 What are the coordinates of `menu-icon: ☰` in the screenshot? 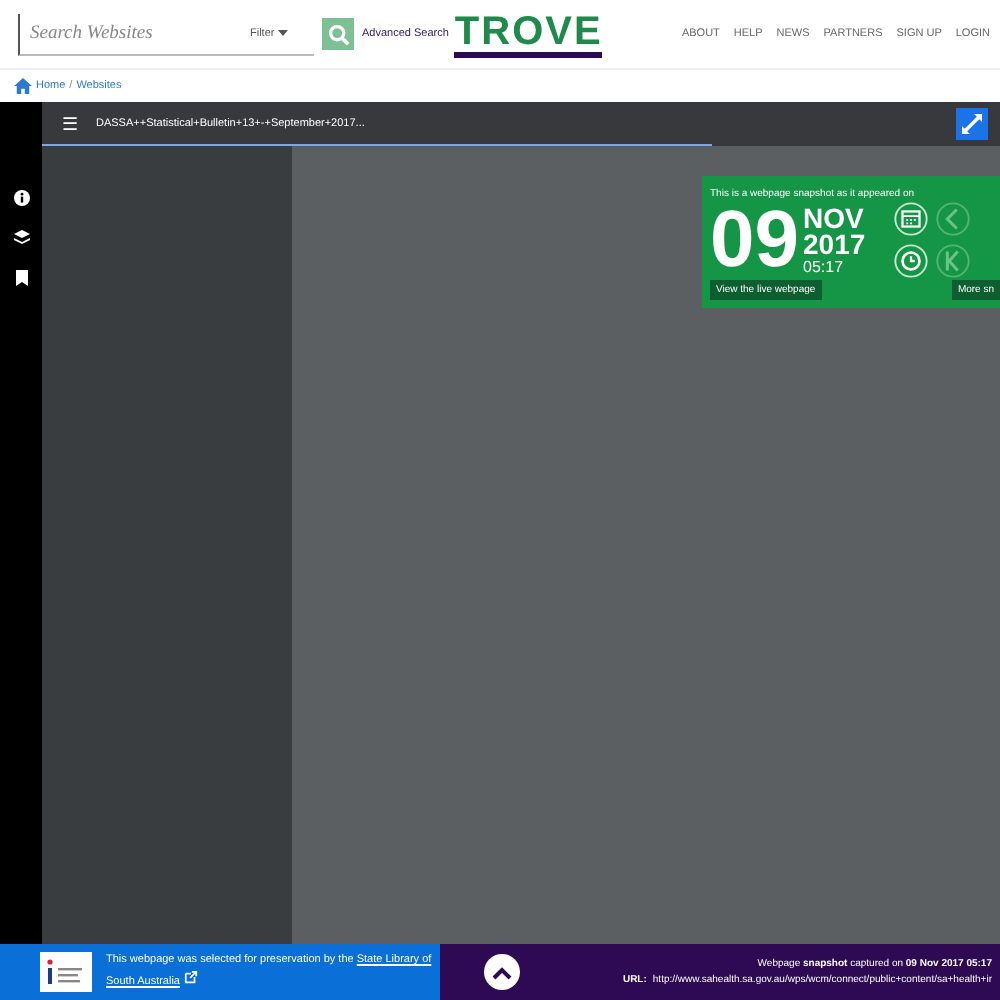 It's located at (70, 124).